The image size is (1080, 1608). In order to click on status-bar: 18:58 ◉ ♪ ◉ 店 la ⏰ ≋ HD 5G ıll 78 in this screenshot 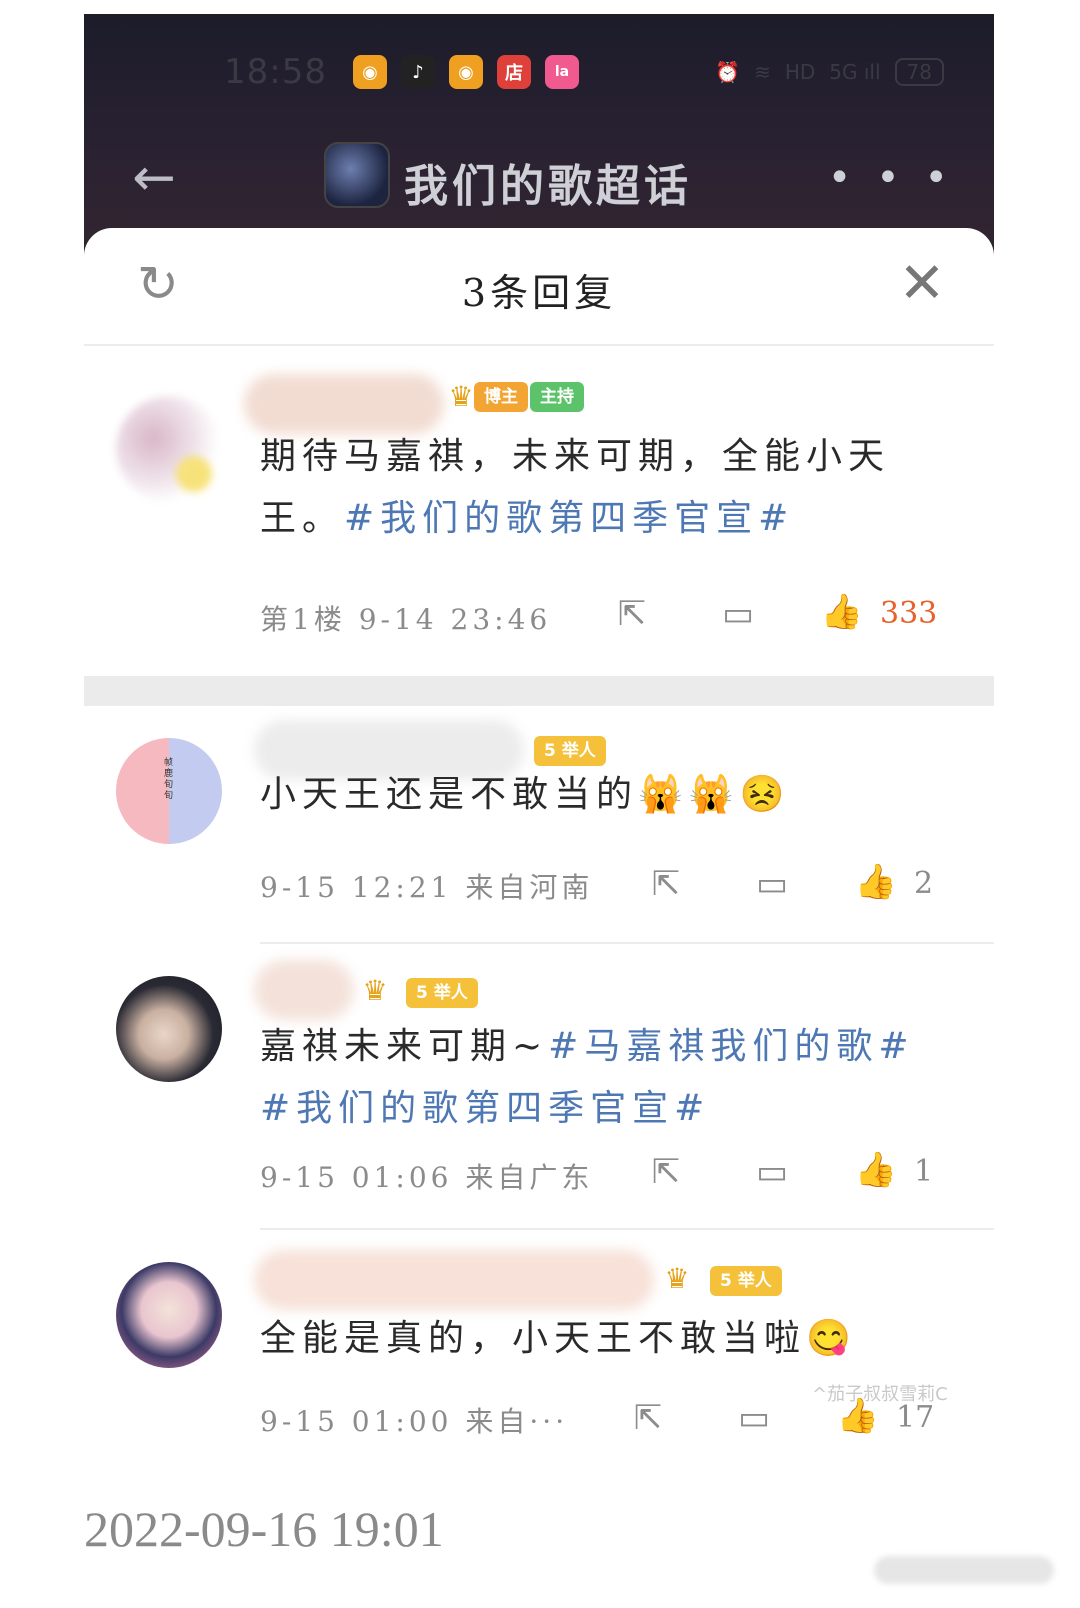, I will do `click(584, 72)`.